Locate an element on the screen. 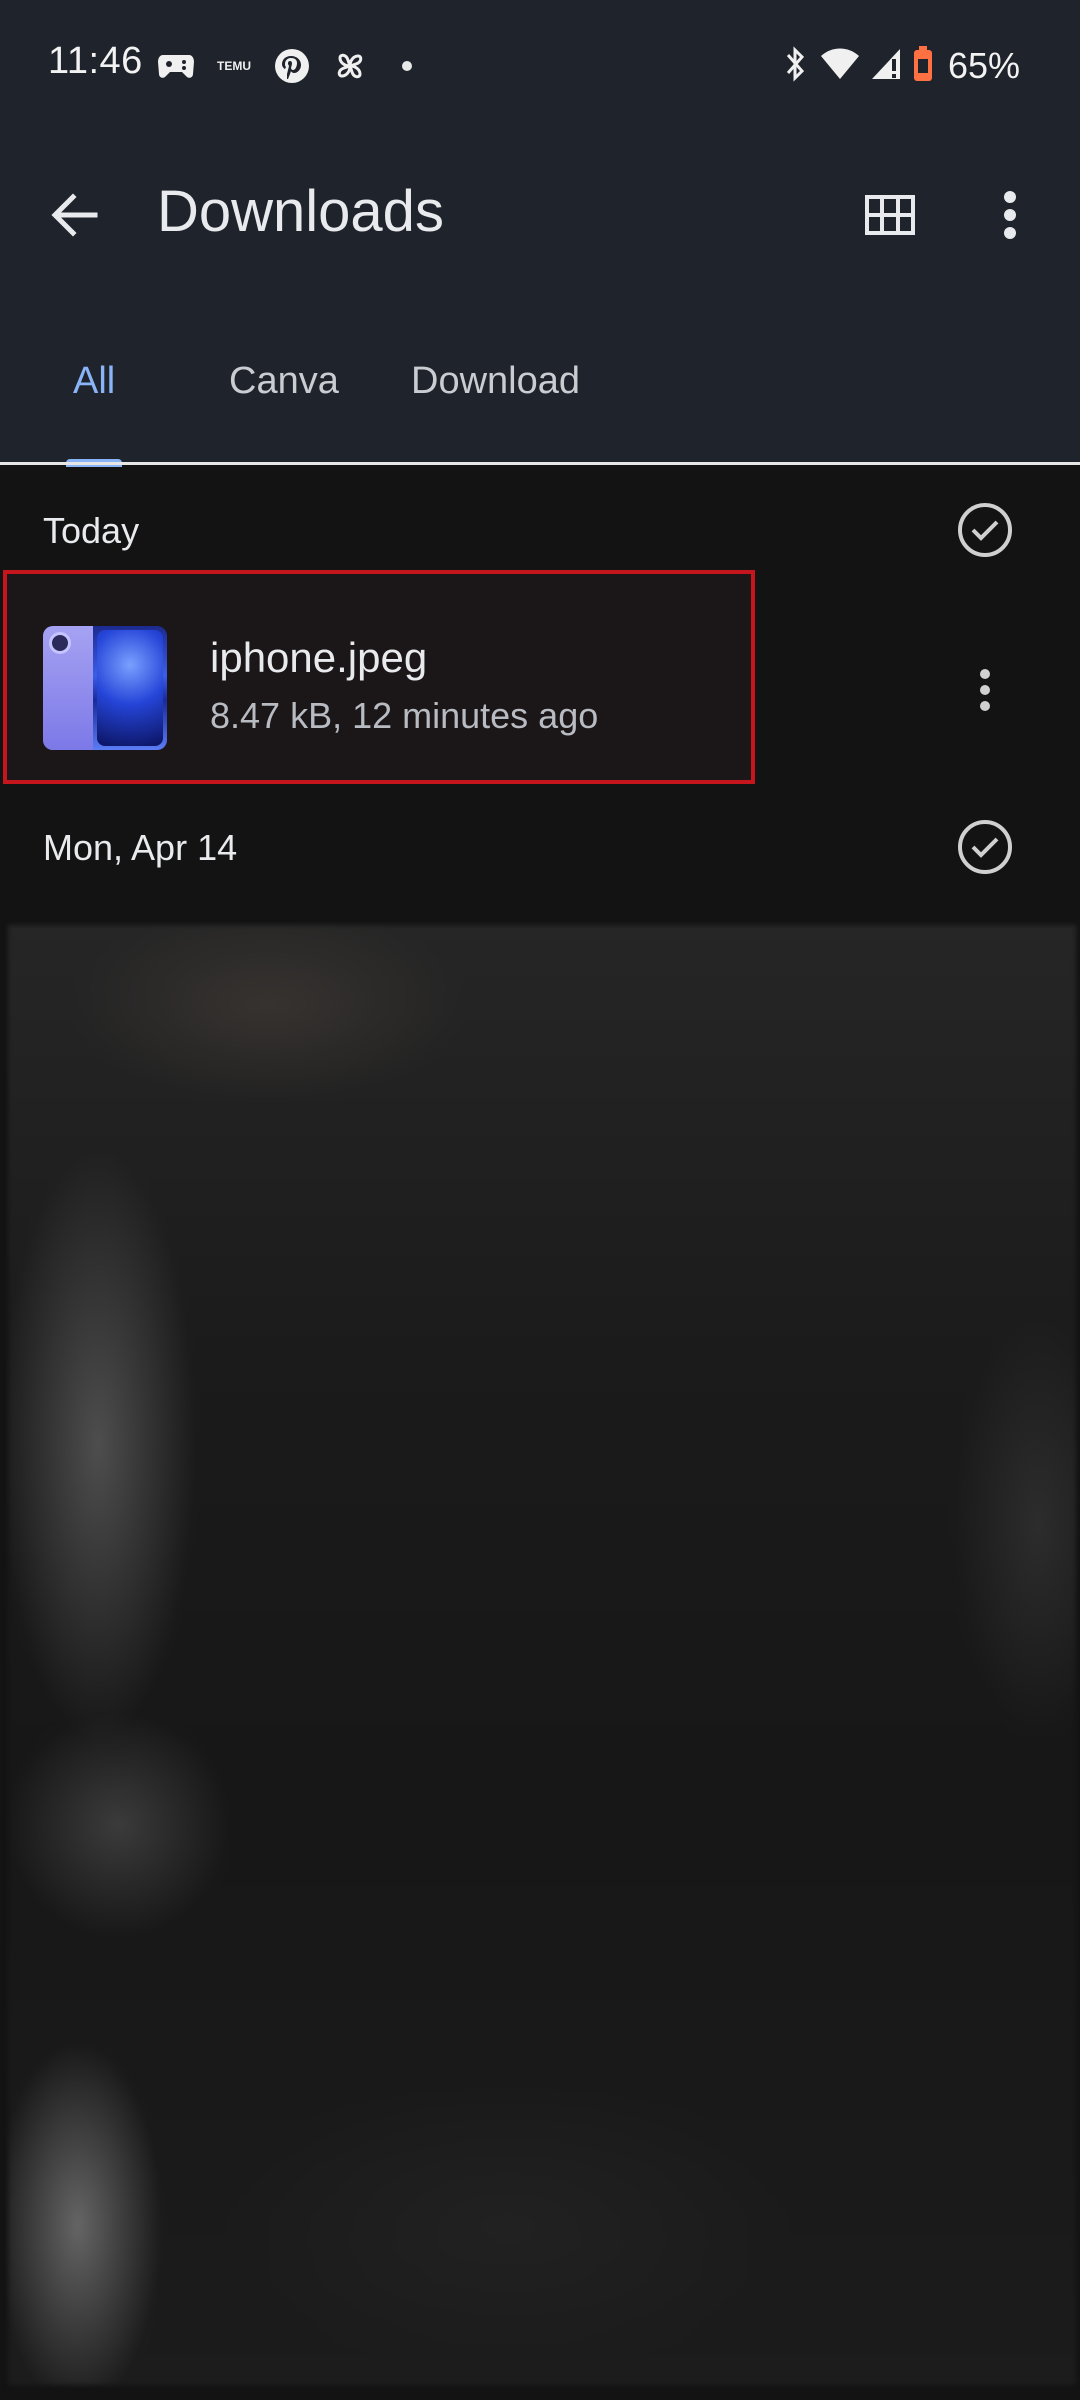 The image size is (1080, 2400). section-header-apr14: Mon, Apr 14 is located at coordinates (540, 847).